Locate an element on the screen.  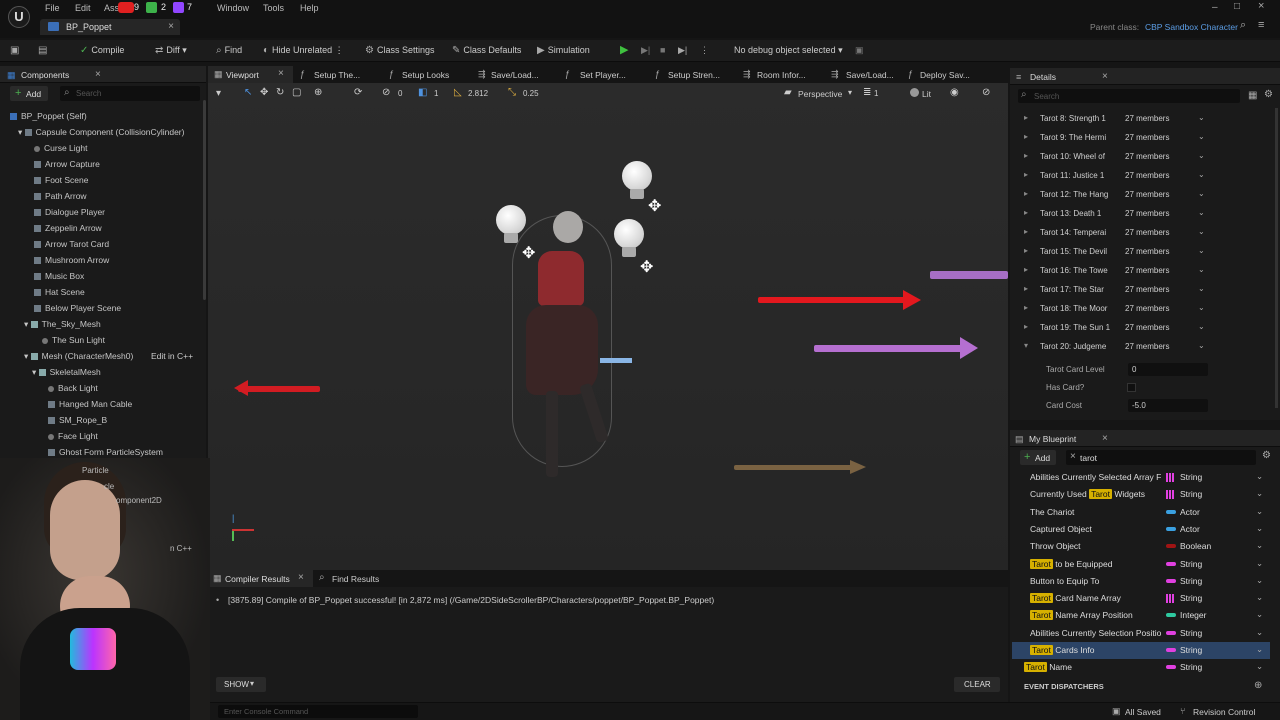
settings-gear-icon: ⚙ is located at coordinates (1268, 94).